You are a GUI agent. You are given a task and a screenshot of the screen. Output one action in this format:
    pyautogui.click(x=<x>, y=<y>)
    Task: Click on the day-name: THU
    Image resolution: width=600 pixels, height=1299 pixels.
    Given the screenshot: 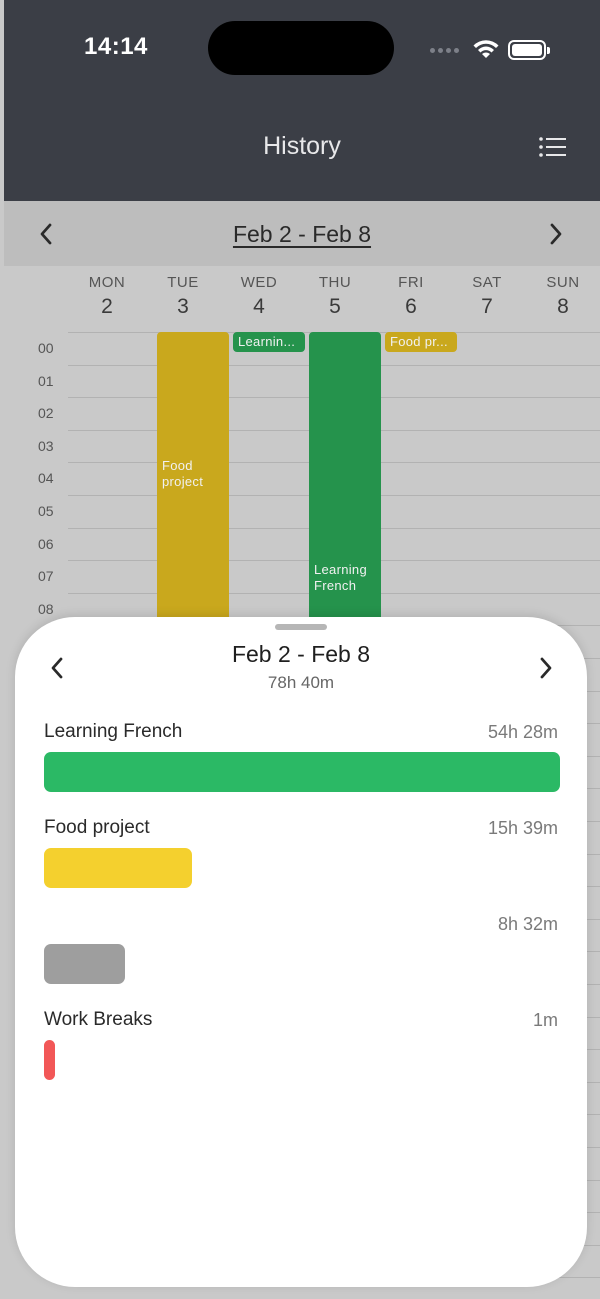 What is the action you would take?
    pyautogui.click(x=335, y=282)
    